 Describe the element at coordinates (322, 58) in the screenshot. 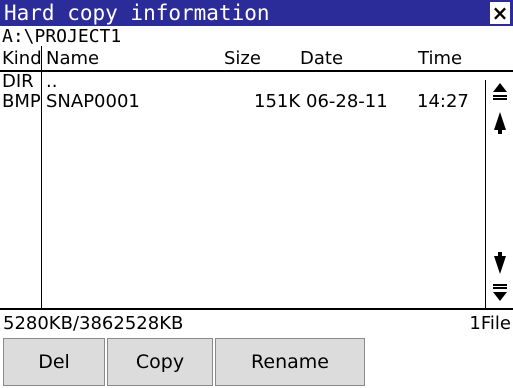

I see `column-date: Date` at that location.